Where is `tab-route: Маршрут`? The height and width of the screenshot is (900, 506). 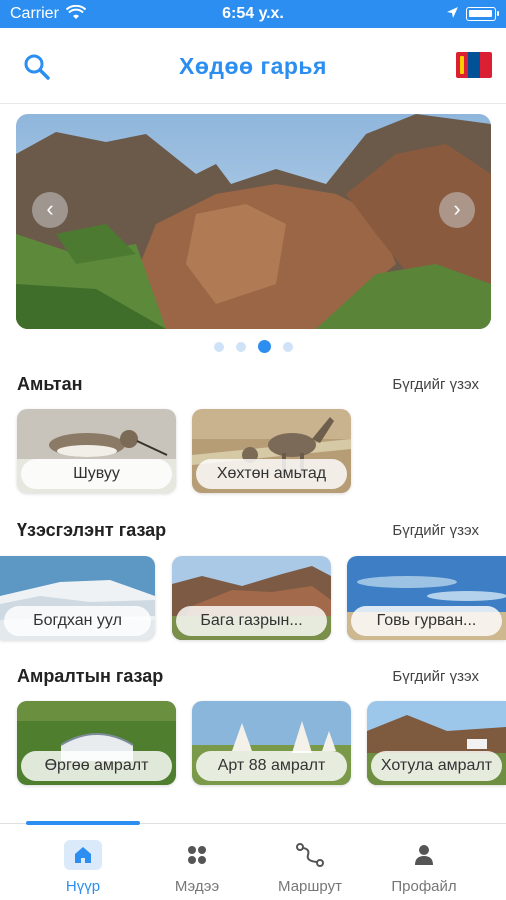 tab-route: Маршрут is located at coordinates (310, 867).